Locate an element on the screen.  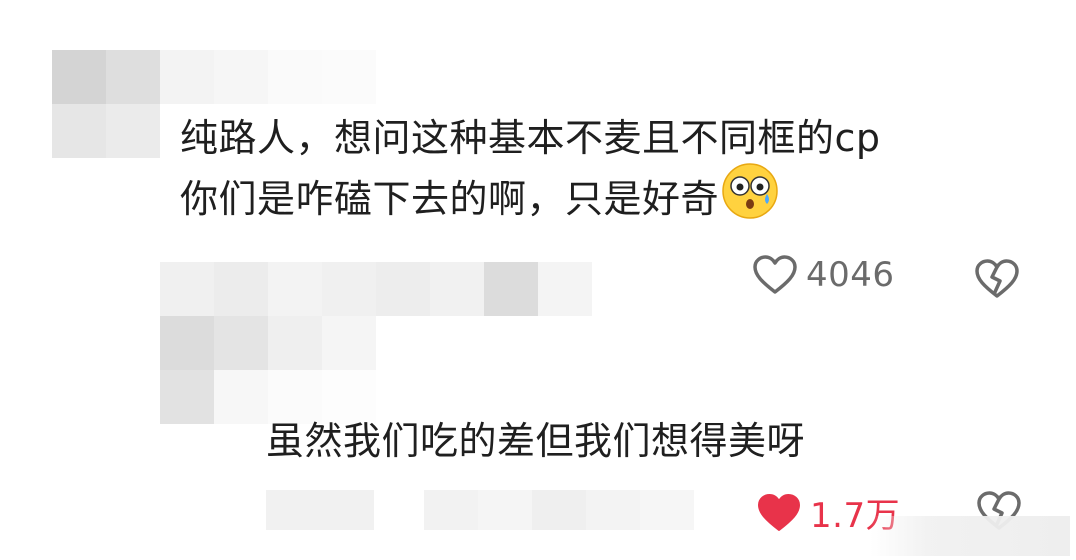
astonished-face-emoji-icon is located at coordinates (750, 196).